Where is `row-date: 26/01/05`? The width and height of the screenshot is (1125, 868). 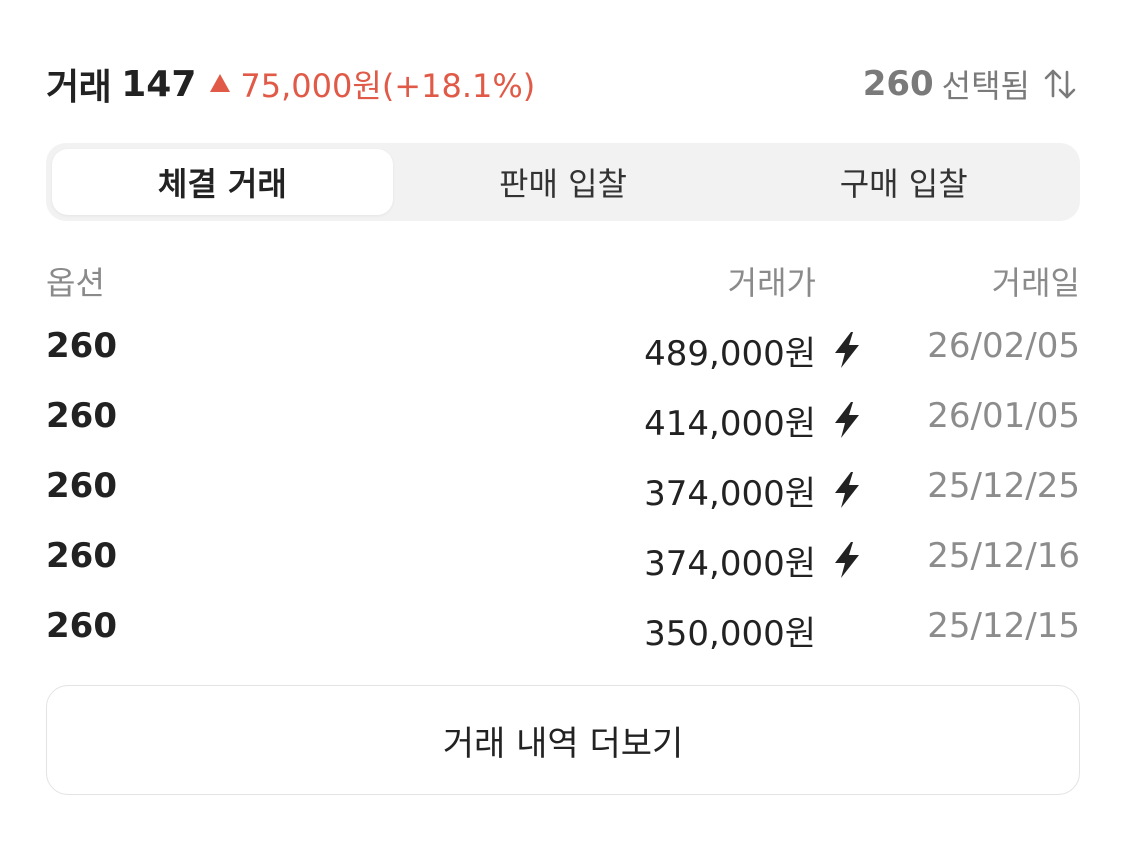 row-date: 26/01/05 is located at coordinates (1003, 416).